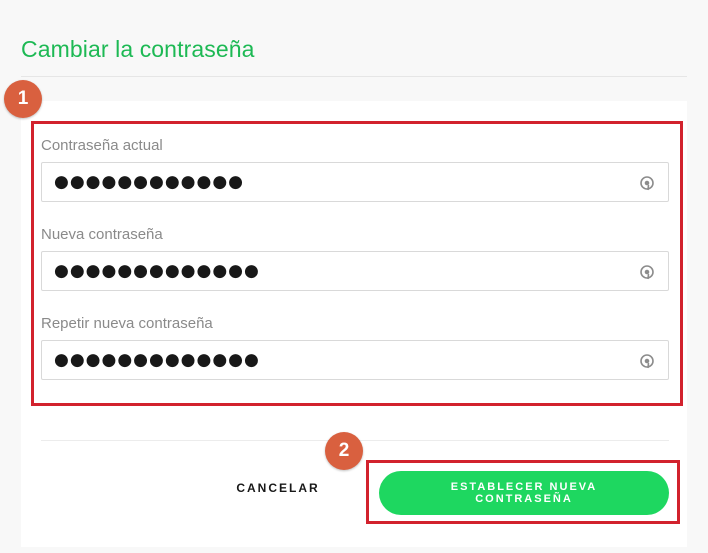 The width and height of the screenshot is (708, 553). I want to click on title-divider, so click(354, 76).